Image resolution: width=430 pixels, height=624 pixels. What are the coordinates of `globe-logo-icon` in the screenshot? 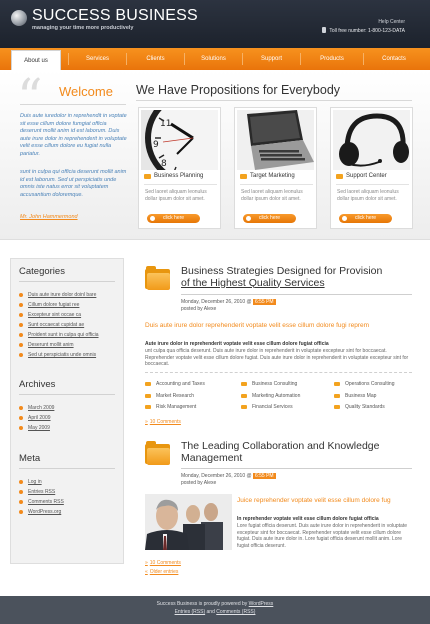 It's located at (19, 18).